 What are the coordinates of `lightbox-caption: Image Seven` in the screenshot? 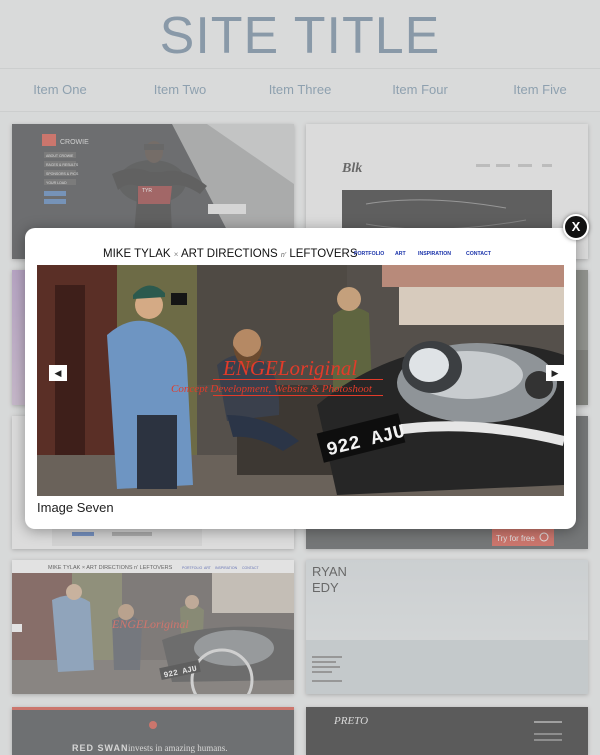 It's located at (75, 507).